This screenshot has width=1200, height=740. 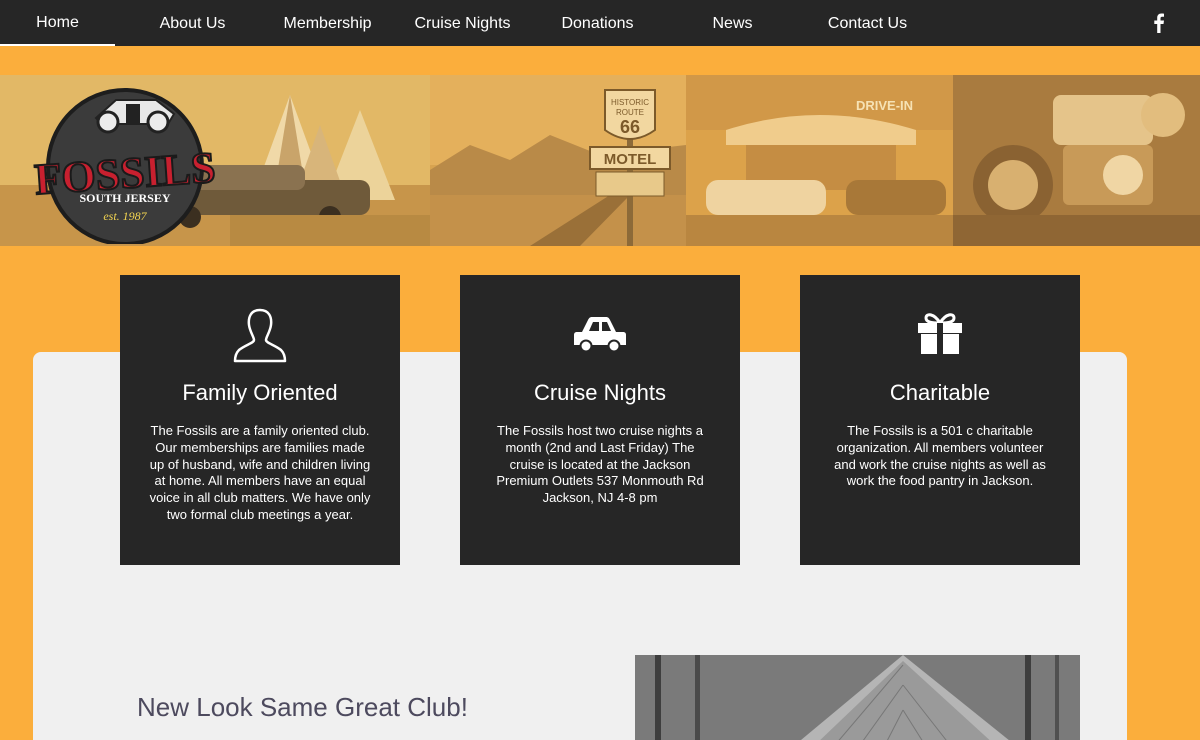 What do you see at coordinates (260, 392) in the screenshot?
I see `card-title: Family Oriented` at bounding box center [260, 392].